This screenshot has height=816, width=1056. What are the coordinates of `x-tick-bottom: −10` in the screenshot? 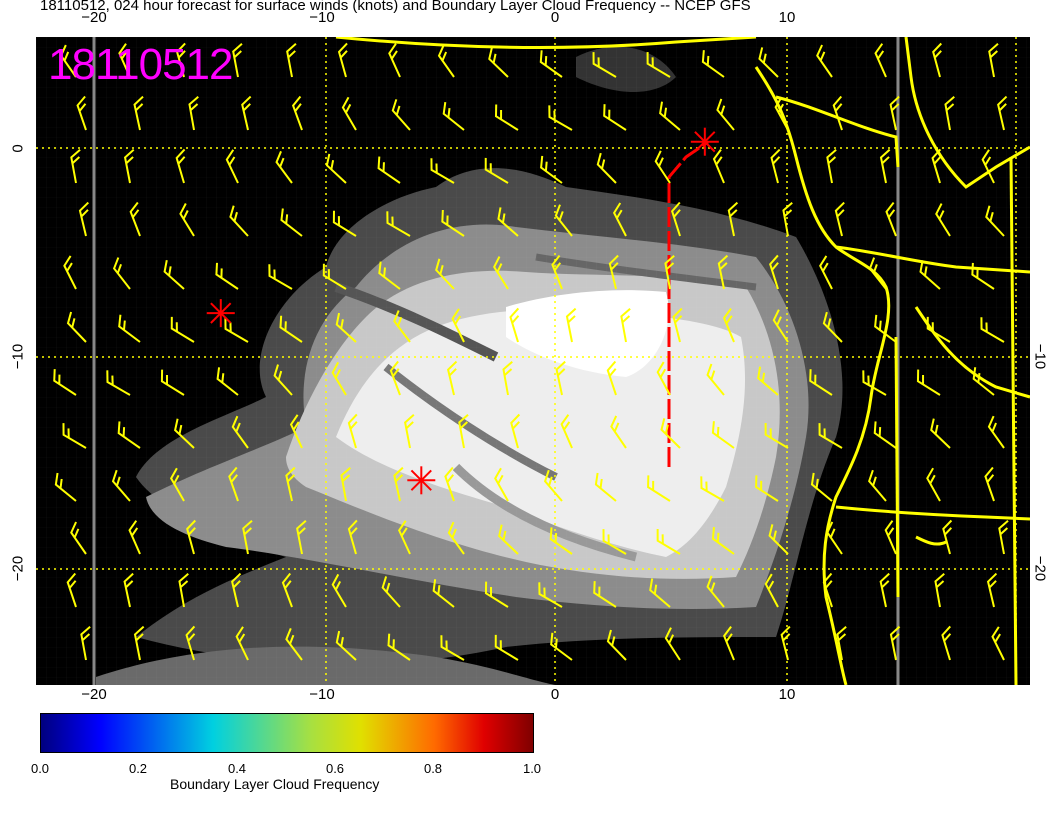 It's located at (322, 694).